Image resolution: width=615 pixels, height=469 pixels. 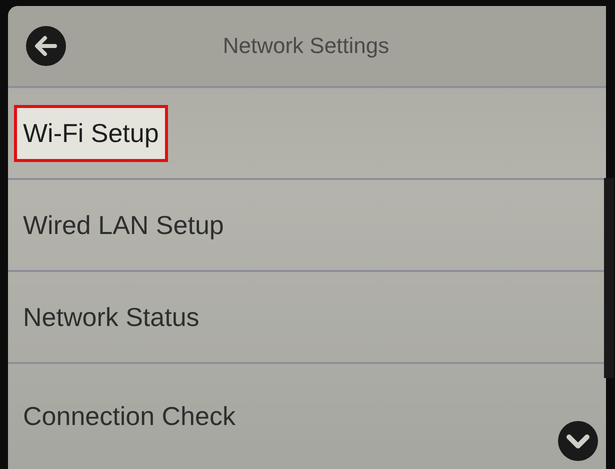 I want to click on scroll-down-button, so click(x=578, y=441).